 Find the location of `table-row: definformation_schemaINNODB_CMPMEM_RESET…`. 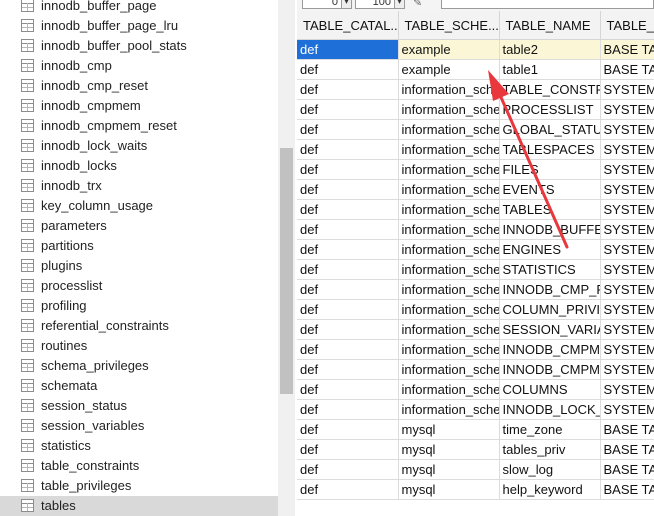

table-row: definformation_schemaINNODB_CMPMEM_RESET… is located at coordinates (475, 369).